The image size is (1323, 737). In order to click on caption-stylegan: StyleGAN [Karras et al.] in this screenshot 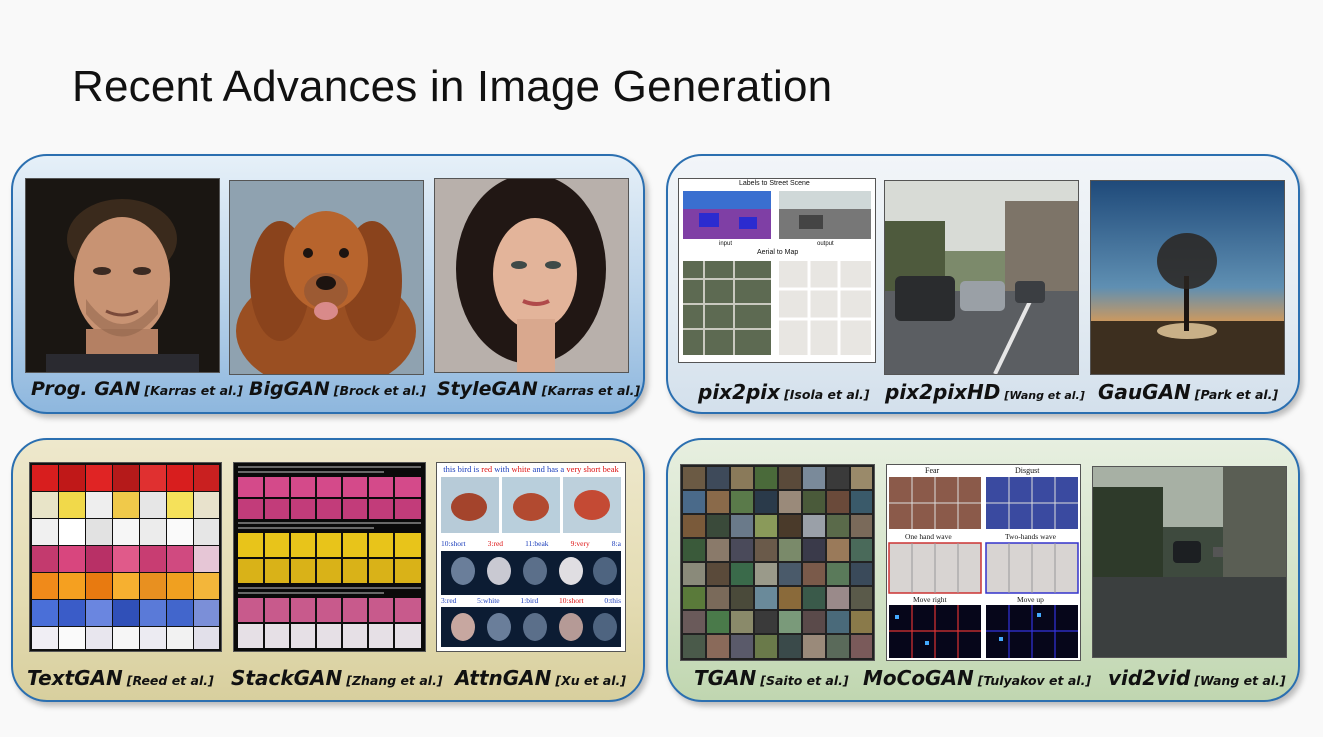, I will do `click(538, 389)`.